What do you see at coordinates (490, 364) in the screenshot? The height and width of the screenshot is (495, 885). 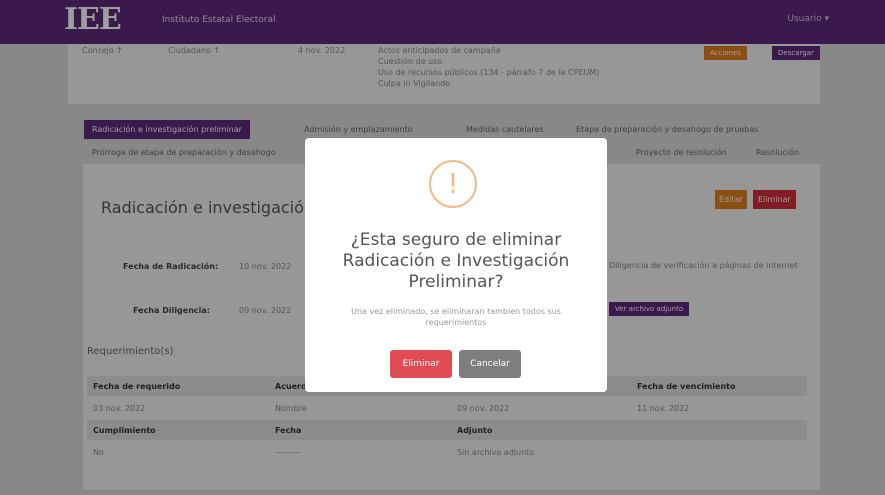 I see `cancel-button: Cancelar` at bounding box center [490, 364].